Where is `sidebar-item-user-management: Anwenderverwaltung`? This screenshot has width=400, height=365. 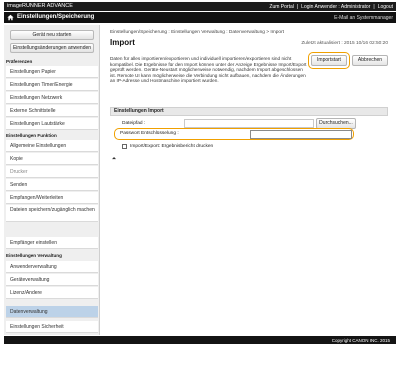 sidebar-item-user-management: Anwenderverwaltung is located at coordinates (52, 267).